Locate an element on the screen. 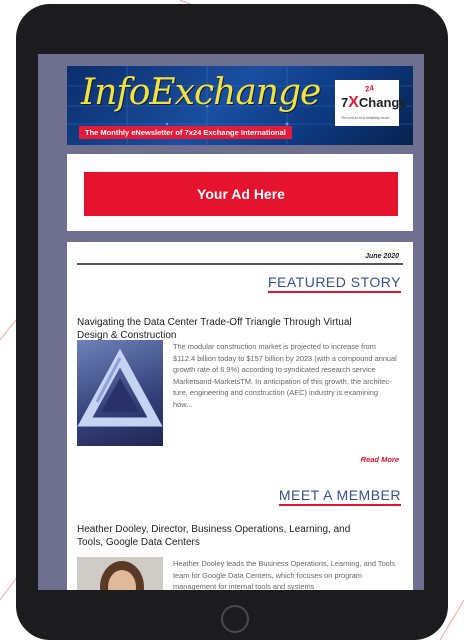  logo-wordmark: 7XChange is located at coordinates (374, 103).